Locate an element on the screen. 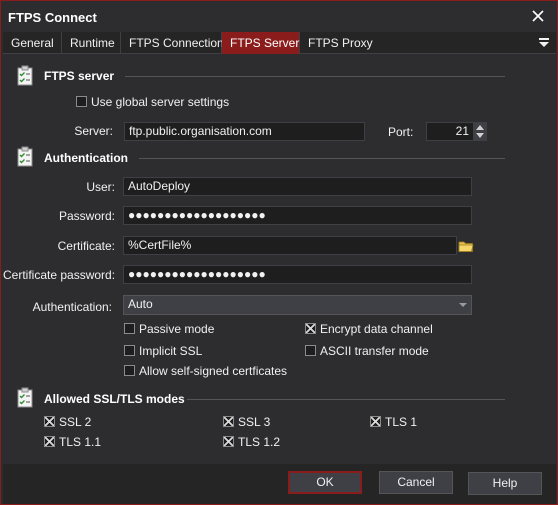  ssl-modes-heading: Allowed SSL/TLS modes is located at coordinates (114, 399).